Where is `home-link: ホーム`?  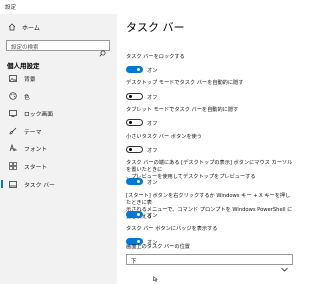
home-link: ホーム is located at coordinates (23, 27).